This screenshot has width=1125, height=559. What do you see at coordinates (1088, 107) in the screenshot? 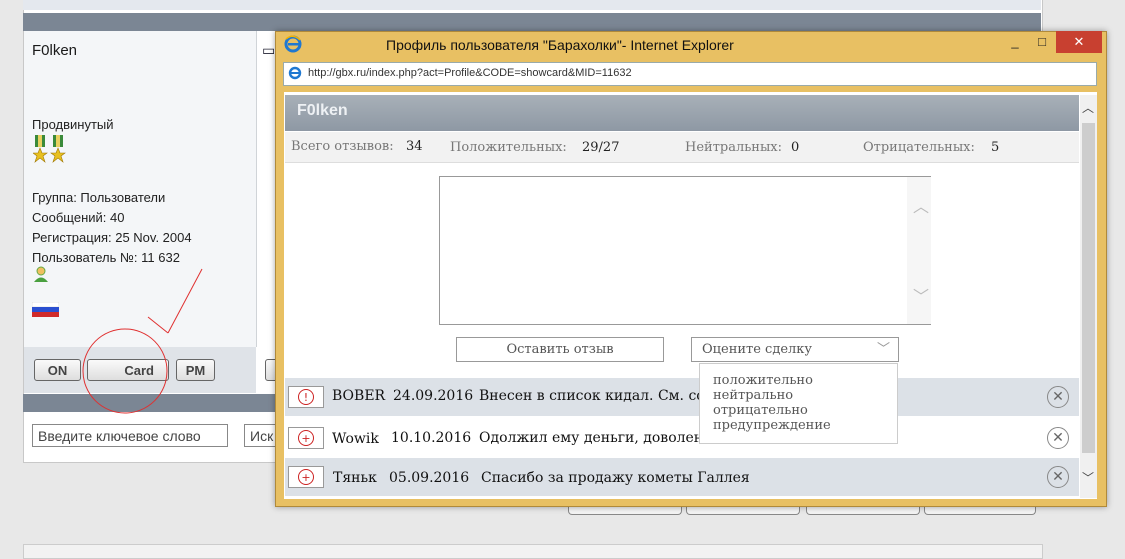
I see `scroll-up-arrow-icon: ︿` at bounding box center [1088, 107].